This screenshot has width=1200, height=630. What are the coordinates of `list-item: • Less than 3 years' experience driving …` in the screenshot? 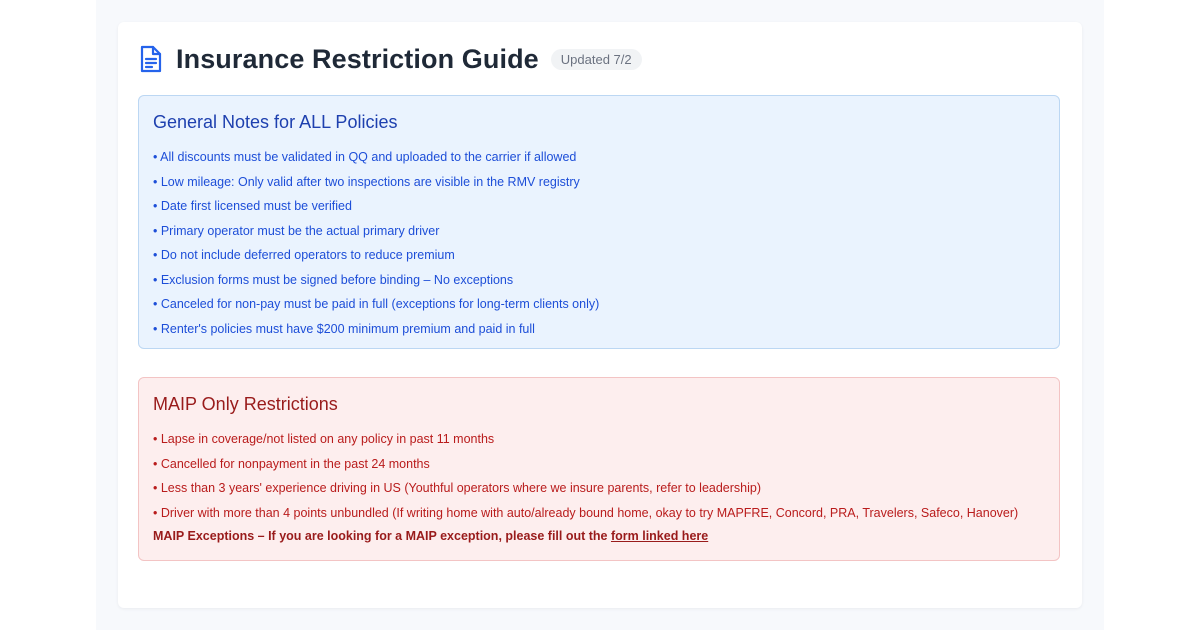 It's located at (457, 488).